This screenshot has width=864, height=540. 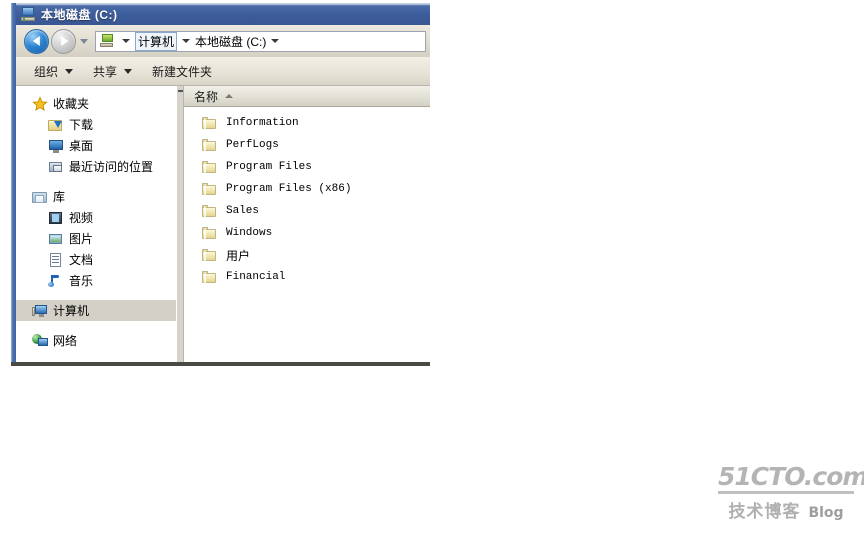 What do you see at coordinates (56, 167) in the screenshot?
I see `recent-places-icon` at bounding box center [56, 167].